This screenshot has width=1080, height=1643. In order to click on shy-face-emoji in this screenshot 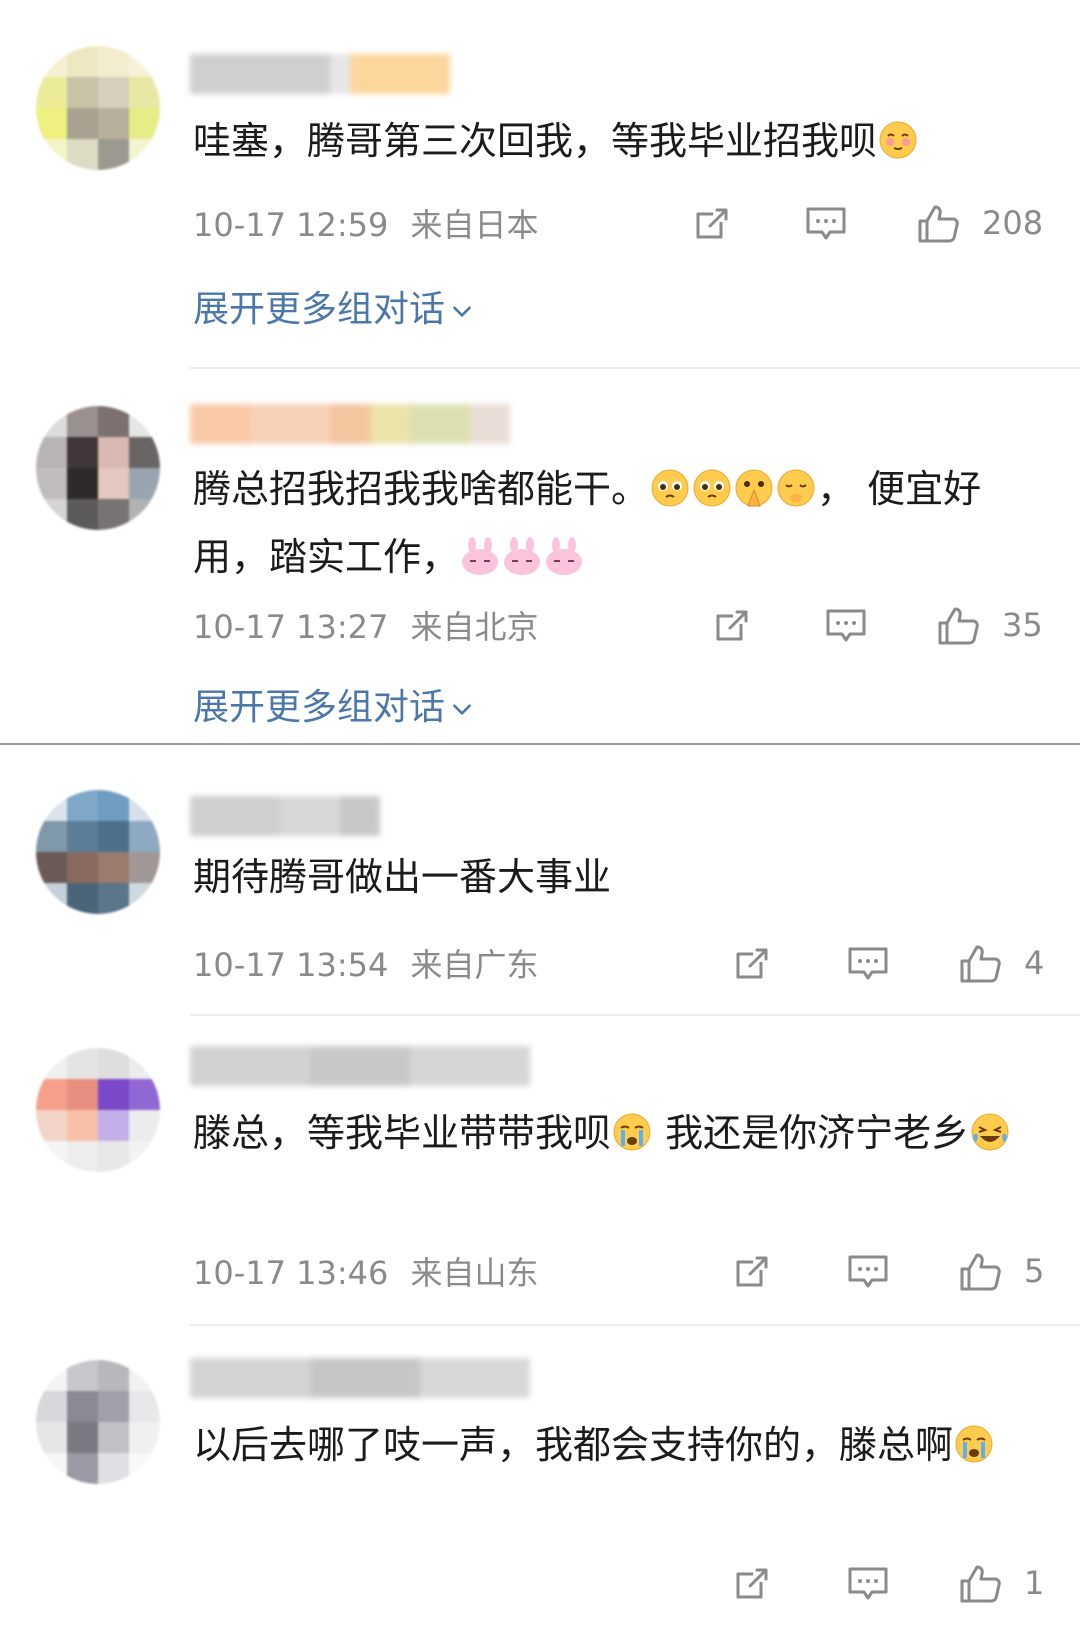, I will do `click(898, 147)`.